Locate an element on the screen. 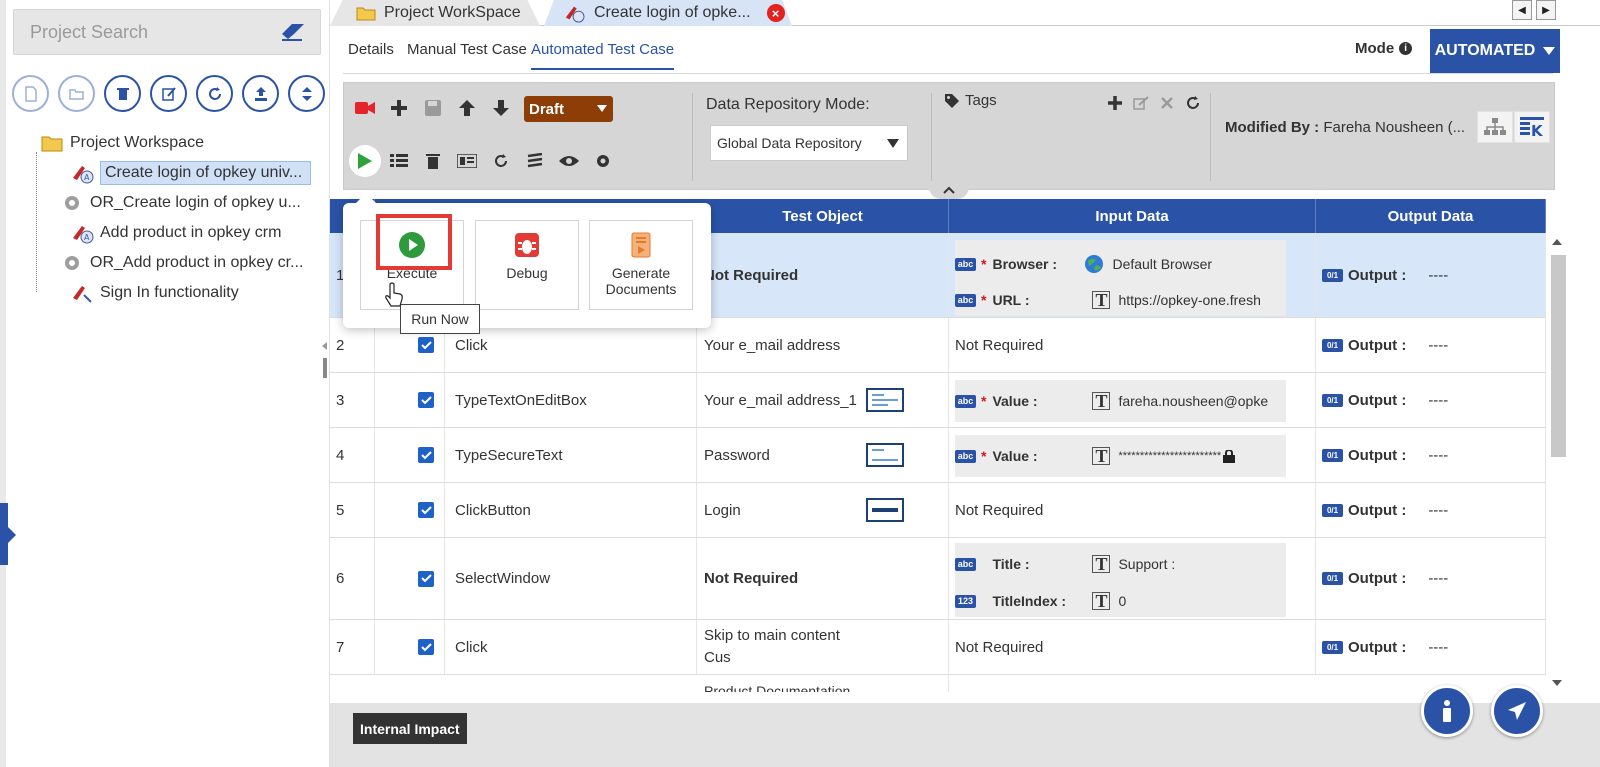  grid-vertical-scrollbar is located at coordinates (1557, 462).